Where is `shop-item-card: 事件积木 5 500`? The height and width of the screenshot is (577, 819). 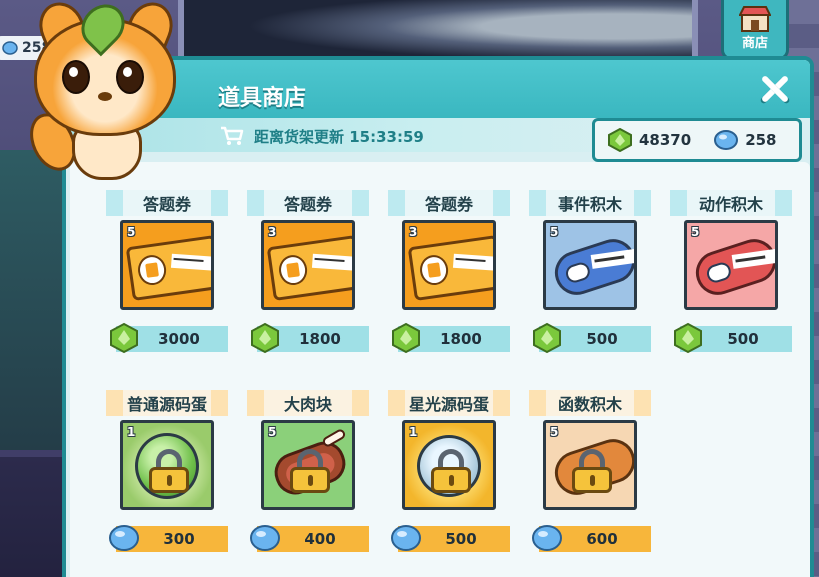
shop-item-card: 事件积木 5 500 is located at coordinates (590, 281).